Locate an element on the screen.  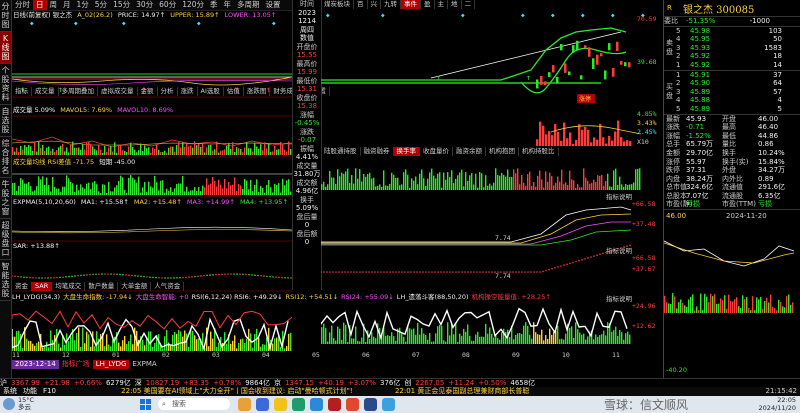
left-tab-4: 综合排名 is located at coordinates (5, 157).